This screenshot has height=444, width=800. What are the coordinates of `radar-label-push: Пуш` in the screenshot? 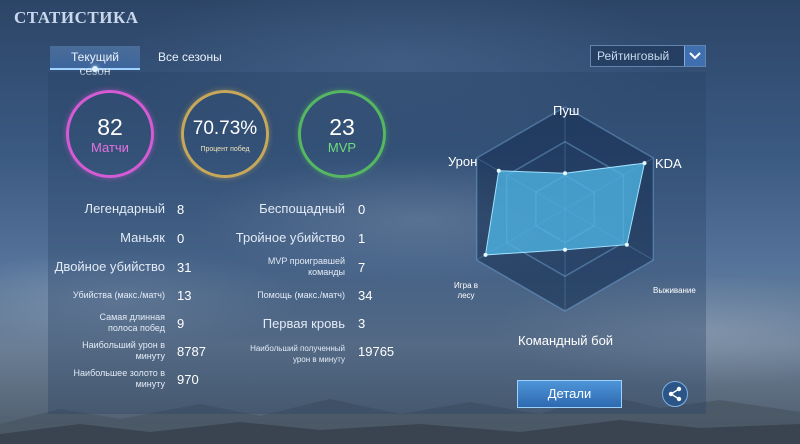 It's located at (566, 110).